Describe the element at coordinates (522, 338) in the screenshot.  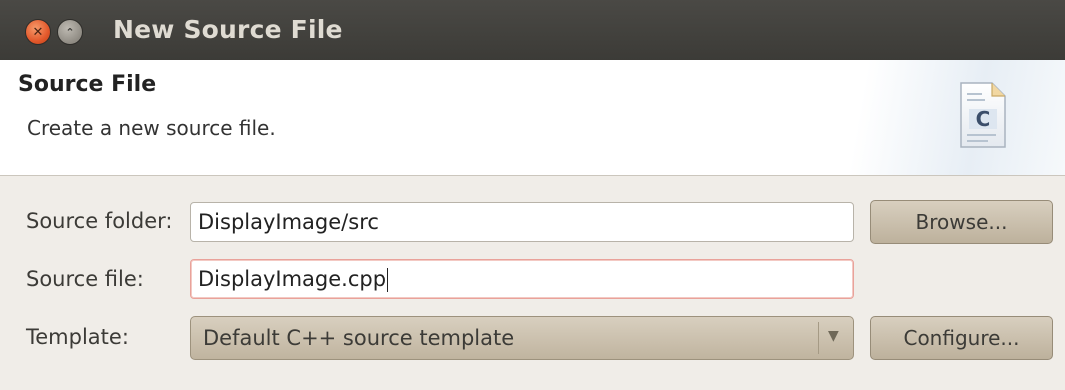
I see `template-dropdown: Default C++ source template ▼` at that location.